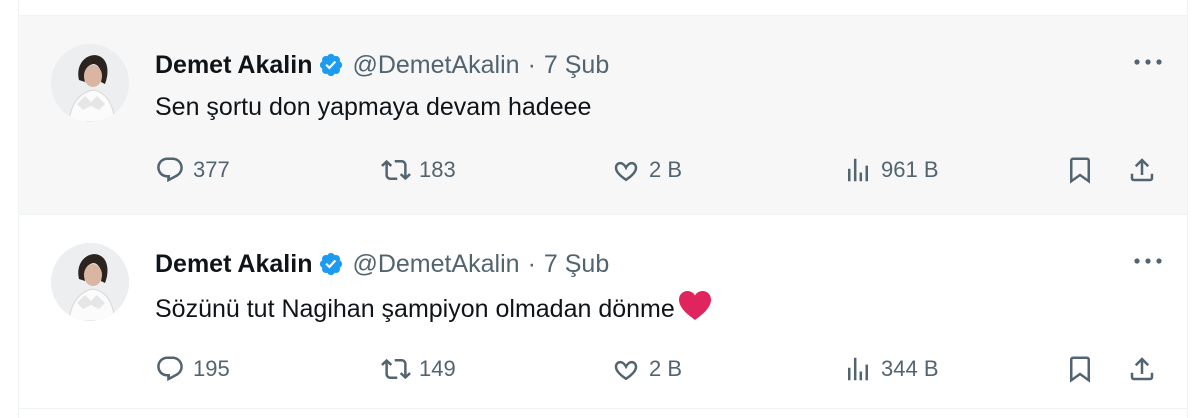 This screenshot has height=418, width=1200. What do you see at coordinates (192, 369) in the screenshot?
I see `reply-button: 195` at bounding box center [192, 369].